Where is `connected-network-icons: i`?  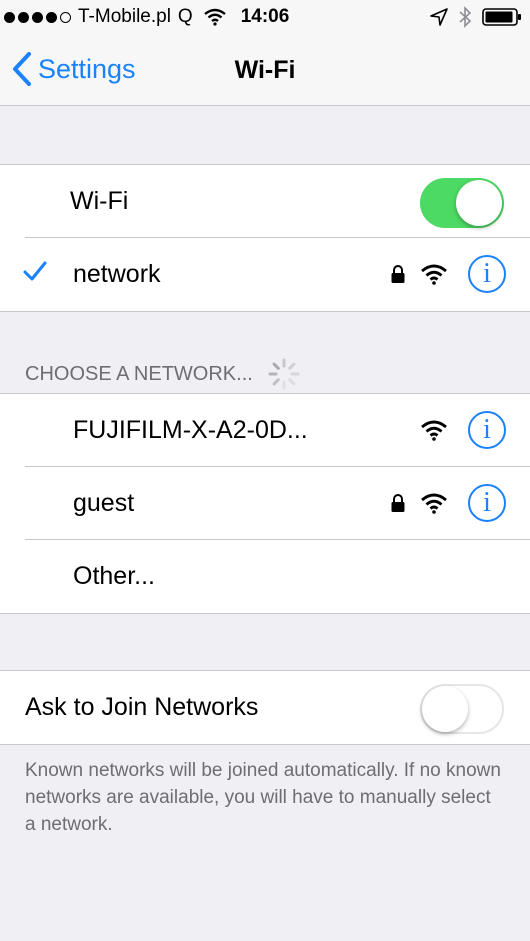 connected-network-icons: i is located at coordinates (448, 274).